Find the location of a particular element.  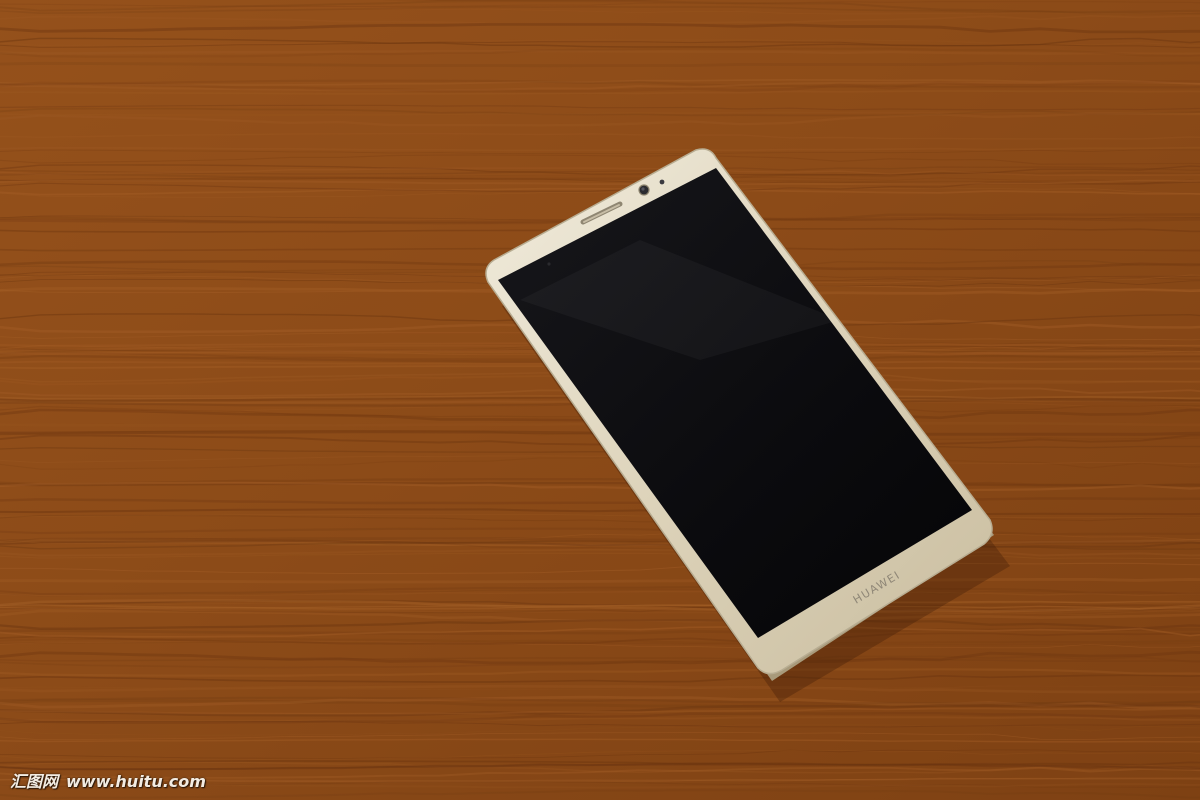

notification-led-icon is located at coordinates (549, 264).